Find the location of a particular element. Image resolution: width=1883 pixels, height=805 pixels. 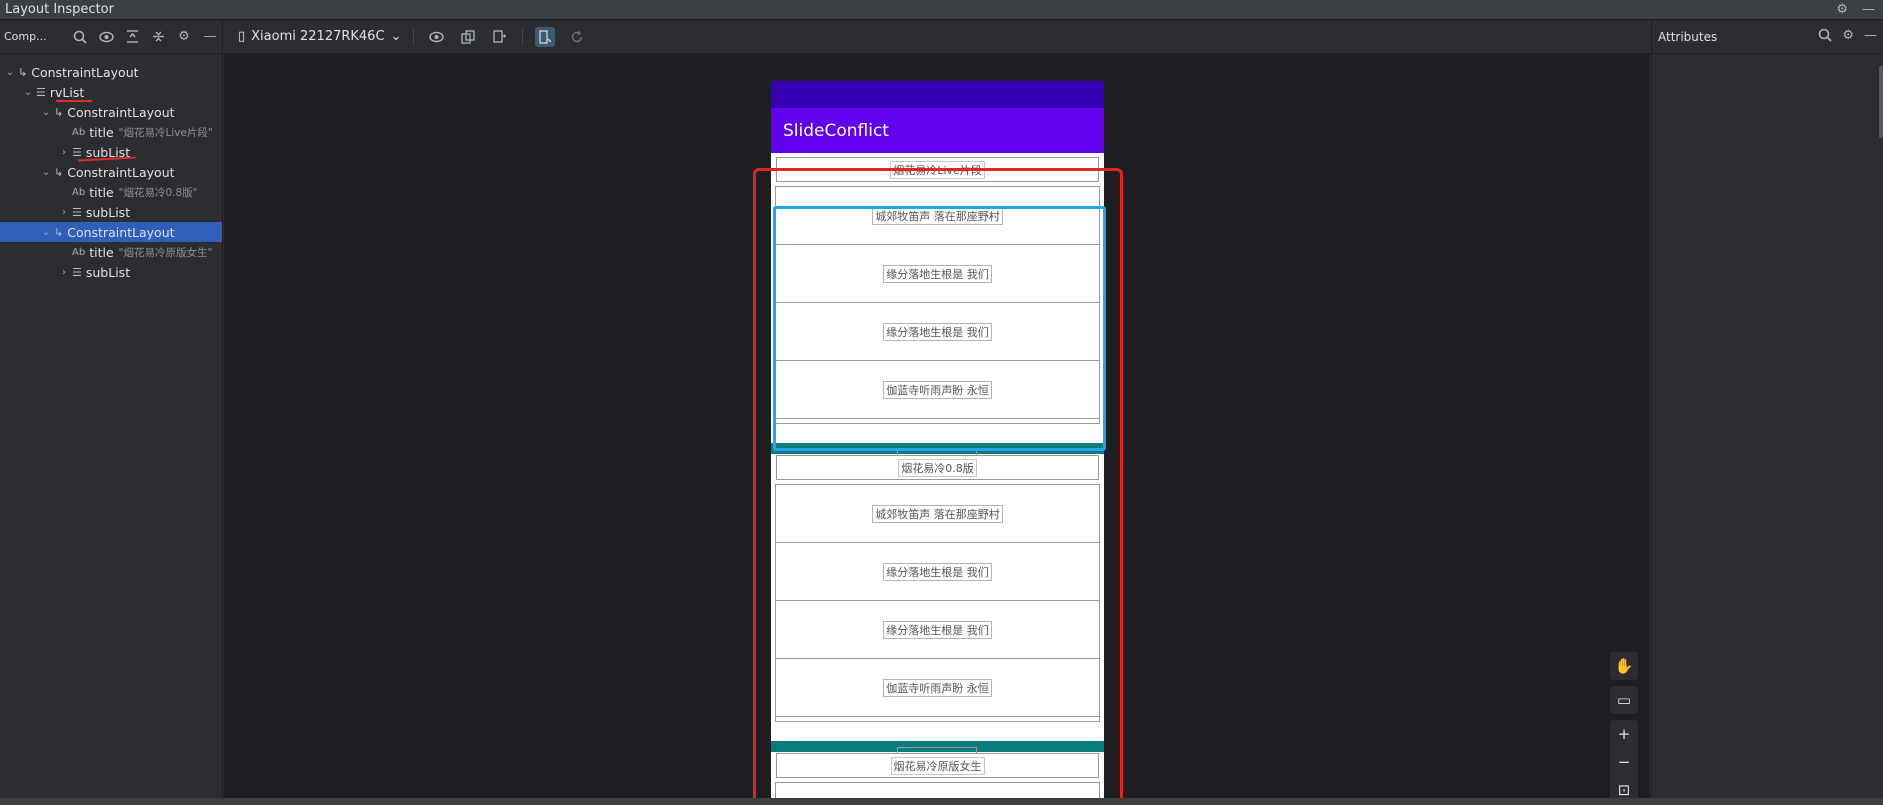

tree-node-title-1: Ab title "烟花易冷Live片段" is located at coordinates (111, 132).